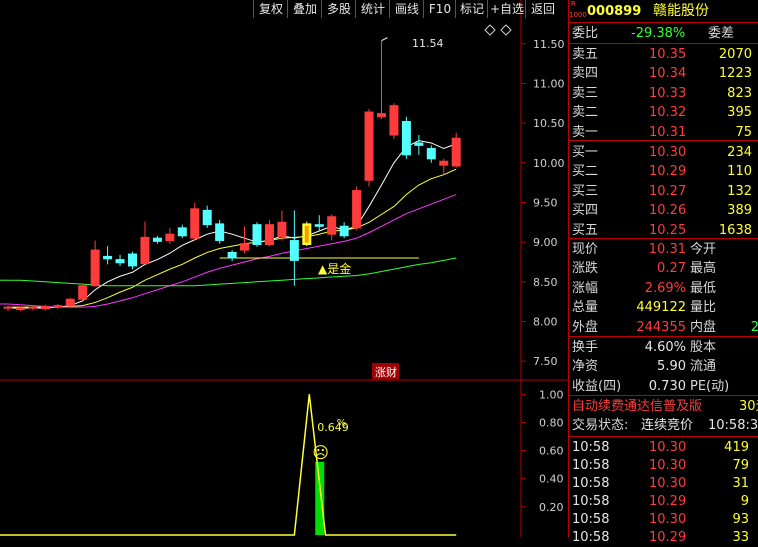 The height and width of the screenshot is (547, 758). I want to click on stock-name: 赣能股份, so click(681, 11).